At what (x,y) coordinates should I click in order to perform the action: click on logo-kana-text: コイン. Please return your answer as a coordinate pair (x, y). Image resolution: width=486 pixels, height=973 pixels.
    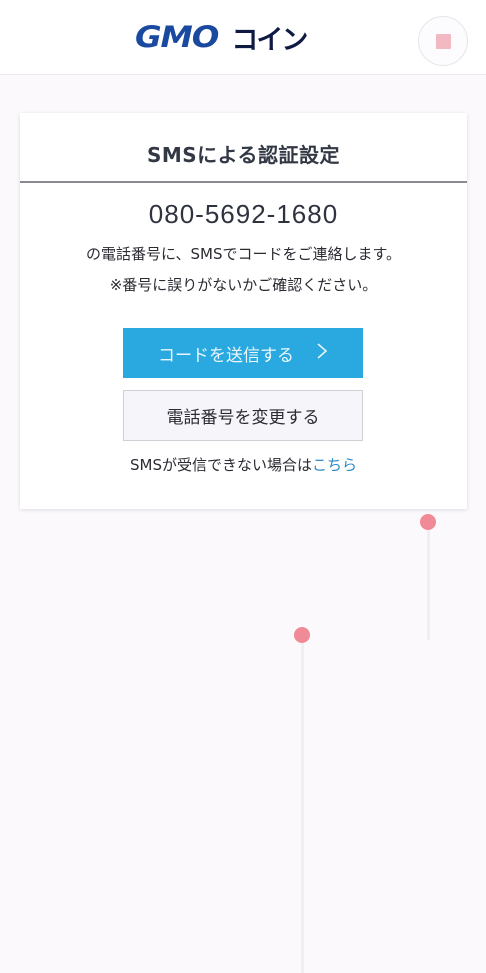
    Looking at the image, I should click on (269, 40).